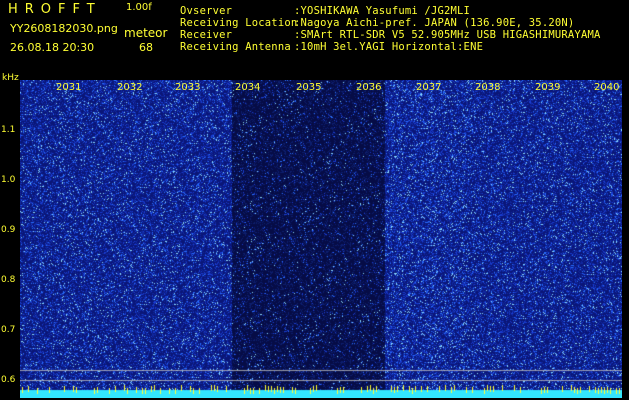  I want to click on app-name: HROFFT, so click(55, 9).